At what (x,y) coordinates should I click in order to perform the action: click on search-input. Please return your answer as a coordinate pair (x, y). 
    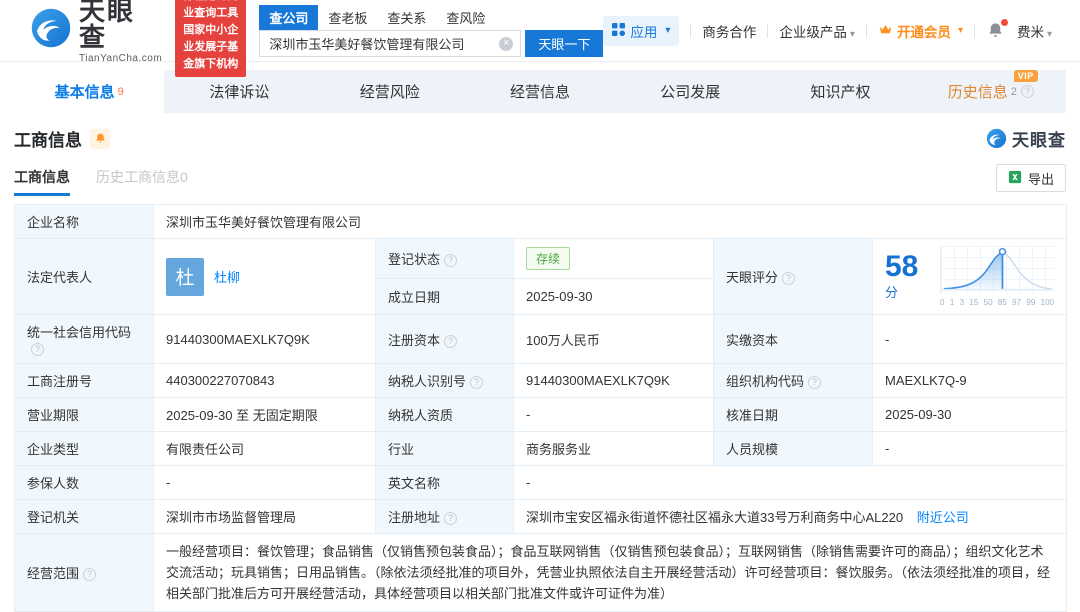
    Looking at the image, I should click on (390, 43).